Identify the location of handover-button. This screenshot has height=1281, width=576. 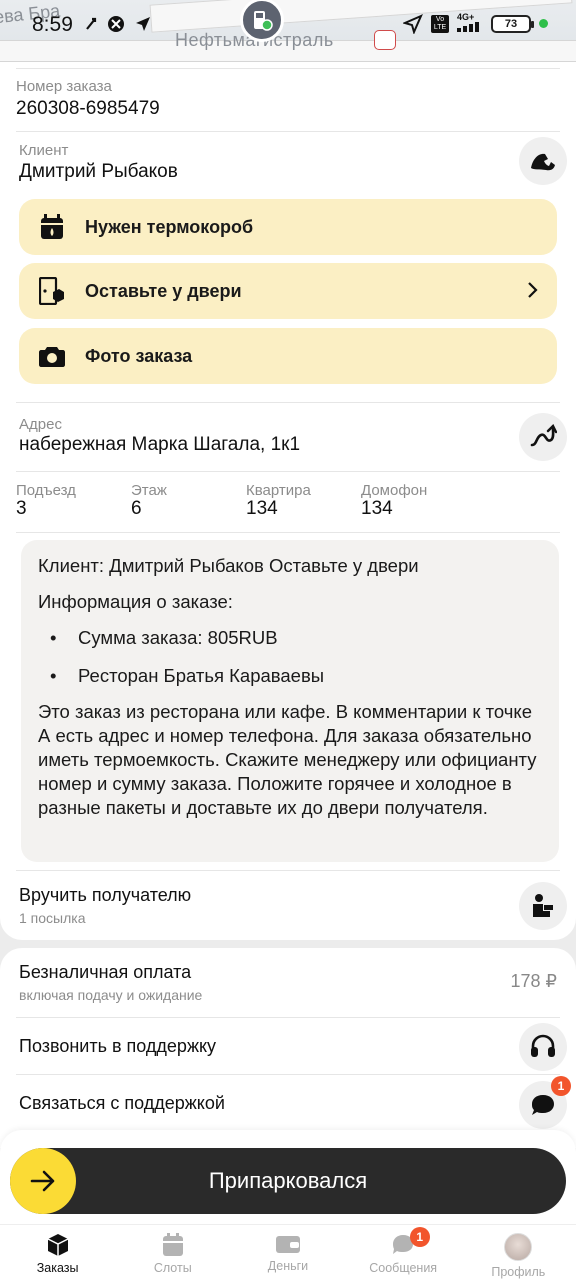
(543, 906).